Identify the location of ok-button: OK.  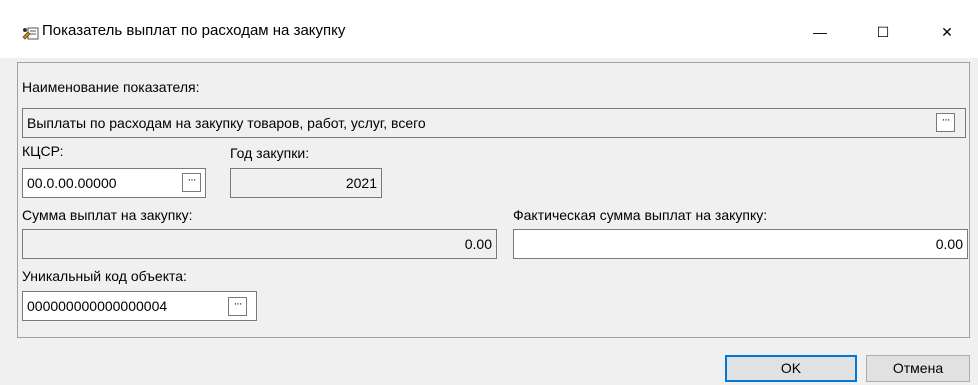
(791, 368).